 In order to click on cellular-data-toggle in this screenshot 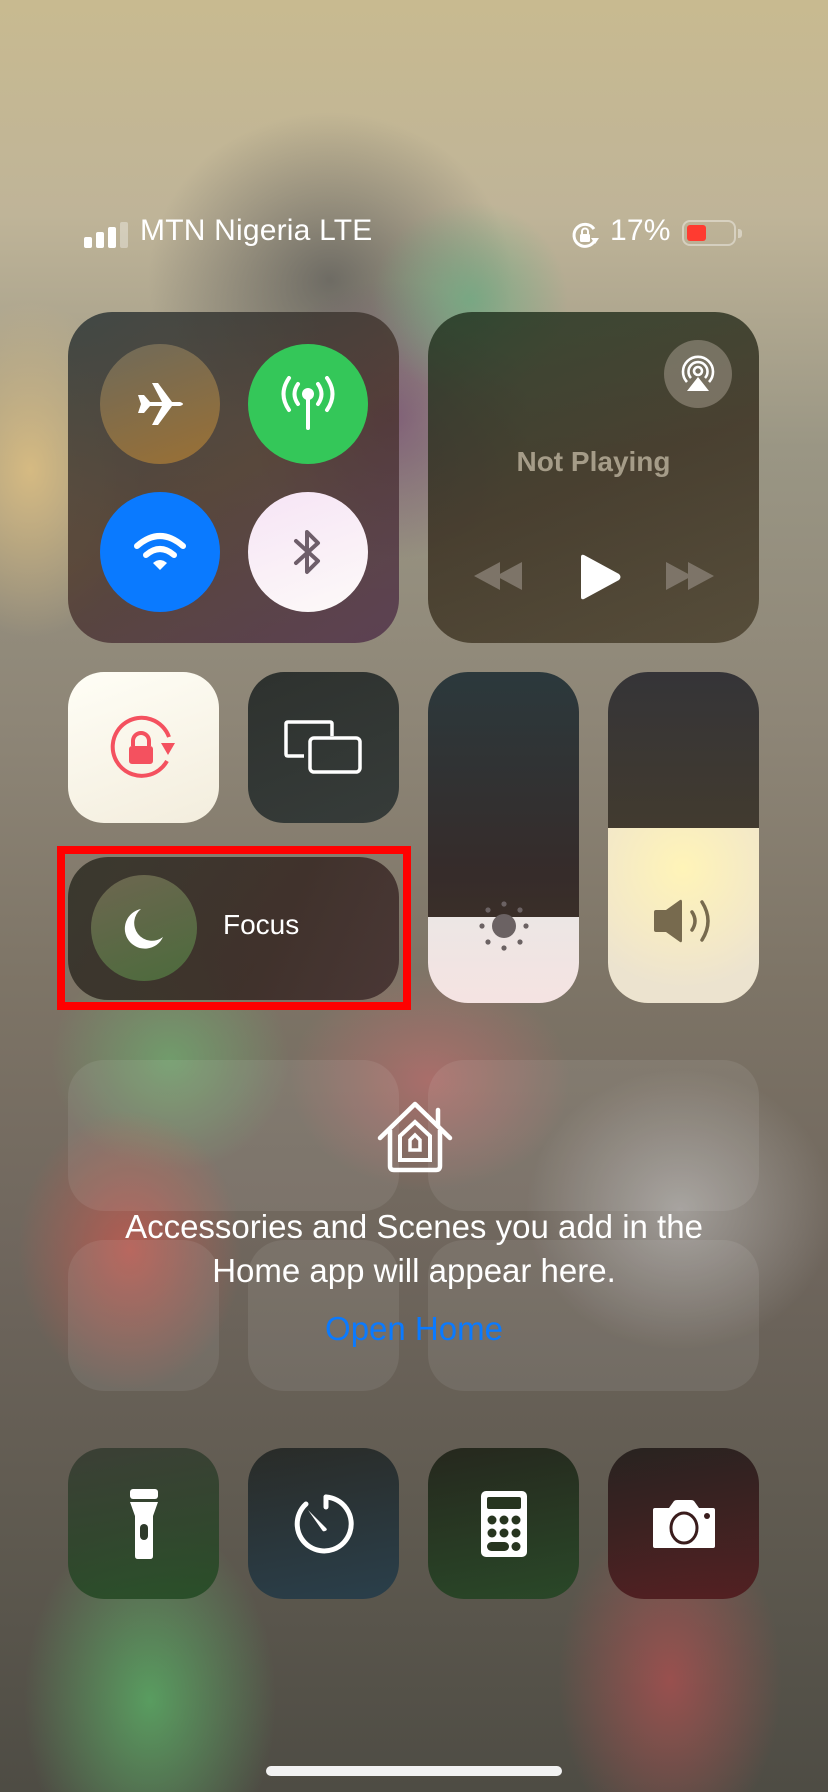, I will do `click(308, 404)`.